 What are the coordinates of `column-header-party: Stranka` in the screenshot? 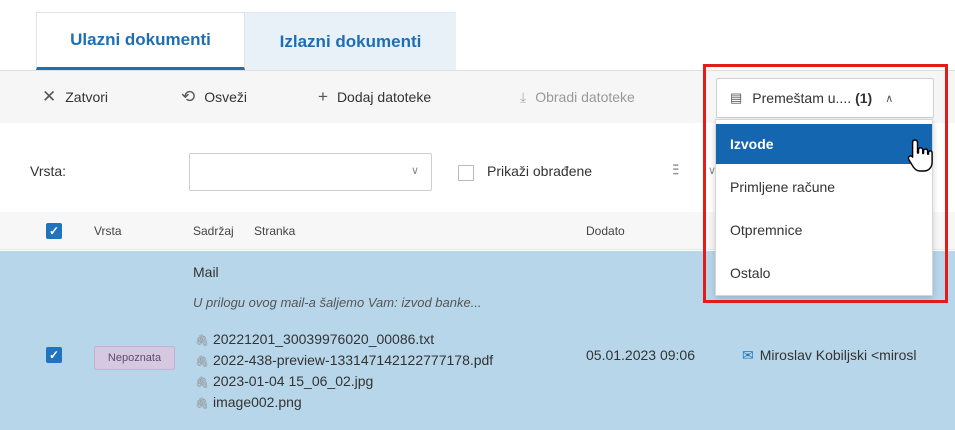 It's located at (274, 231).